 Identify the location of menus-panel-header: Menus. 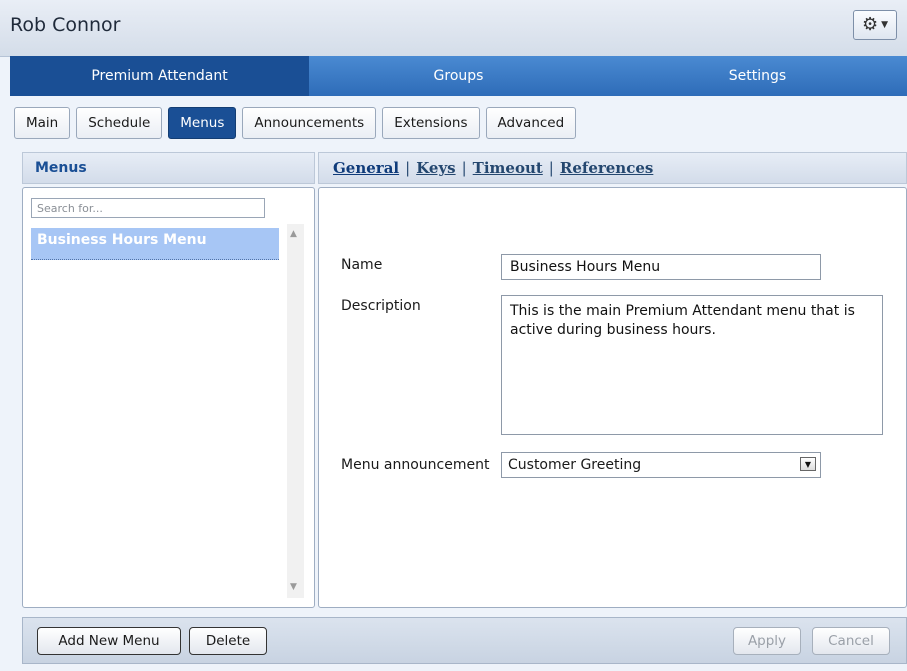
(168, 168).